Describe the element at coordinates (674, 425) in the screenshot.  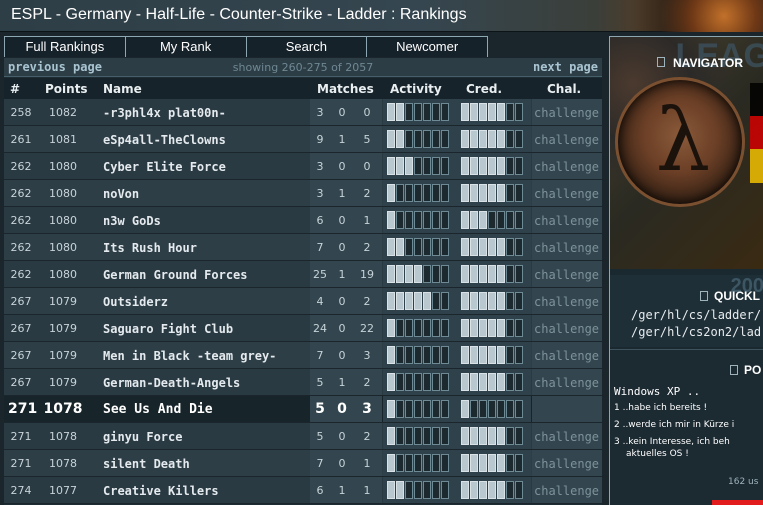
I see `poll-option-2: 2 ..werde ich mir in Kürze i` at that location.